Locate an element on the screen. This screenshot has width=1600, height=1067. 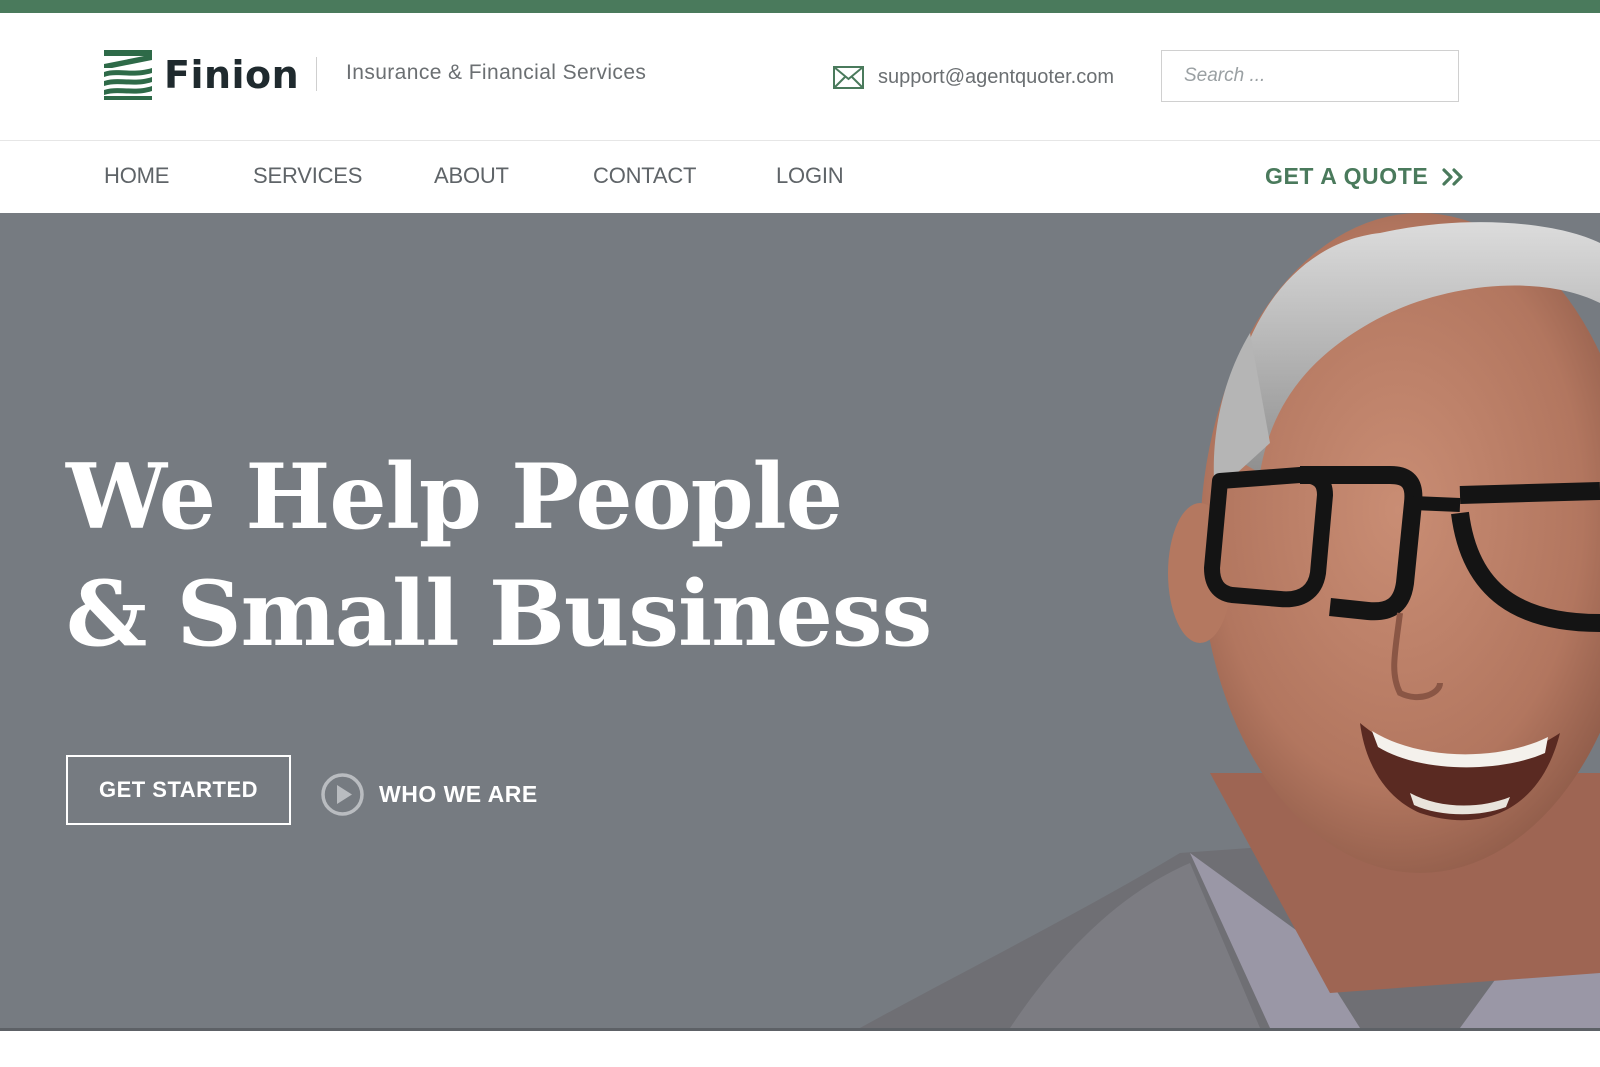
nav-item-login: LOGIN is located at coordinates (810, 176).